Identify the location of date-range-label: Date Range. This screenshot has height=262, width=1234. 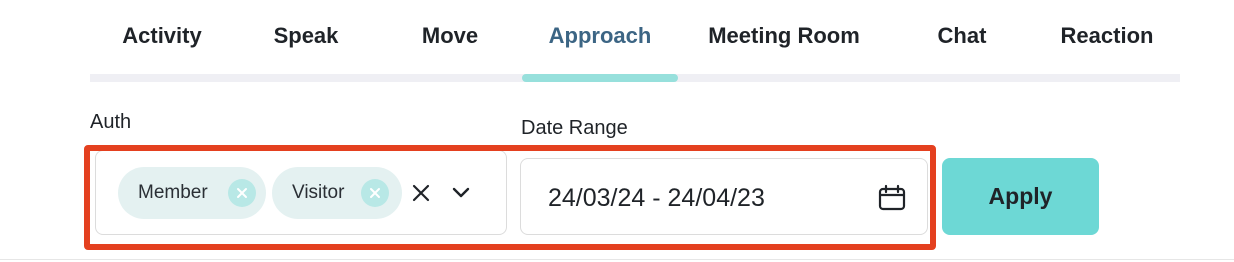
(574, 128).